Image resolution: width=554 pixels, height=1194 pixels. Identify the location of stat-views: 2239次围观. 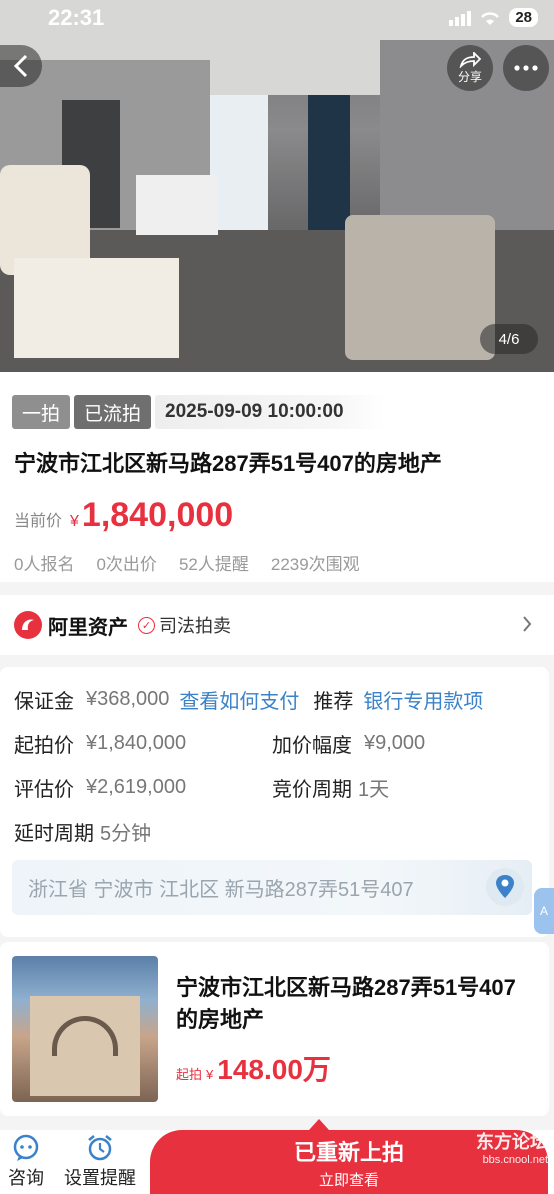
(315, 564).